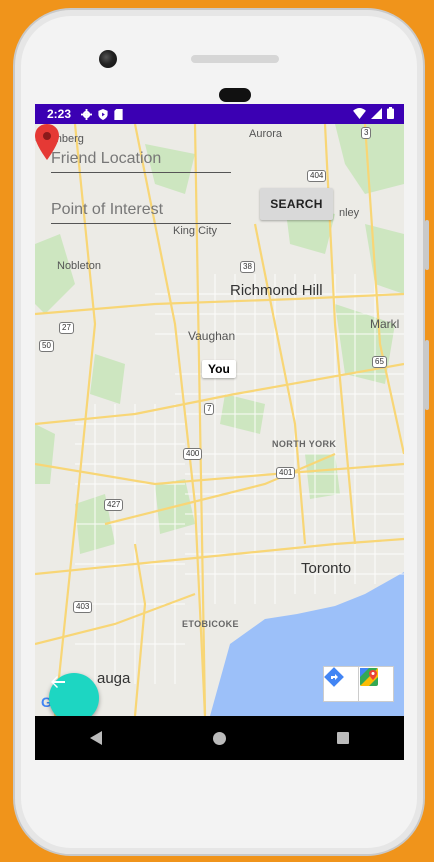 The height and width of the screenshot is (862, 434). I want to click on power-button, so click(427, 375).